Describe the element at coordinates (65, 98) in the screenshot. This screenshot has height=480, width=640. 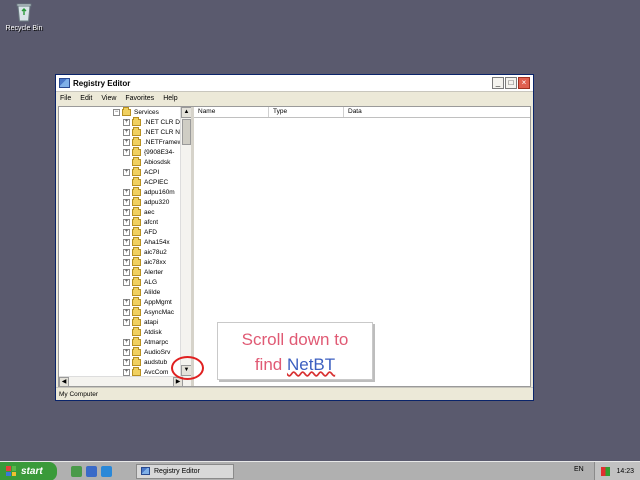
I see `menu-file: File` at that location.